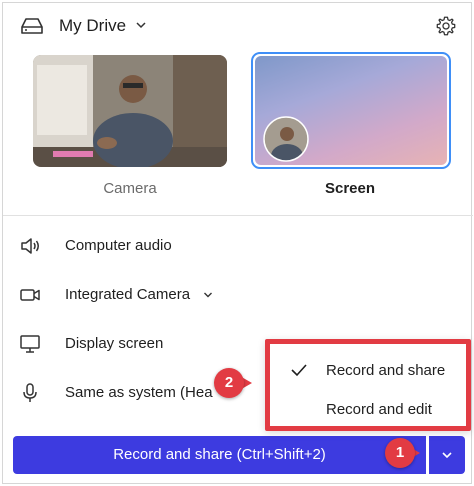 The image size is (474, 486). I want to click on camera-bubble, so click(286, 139).